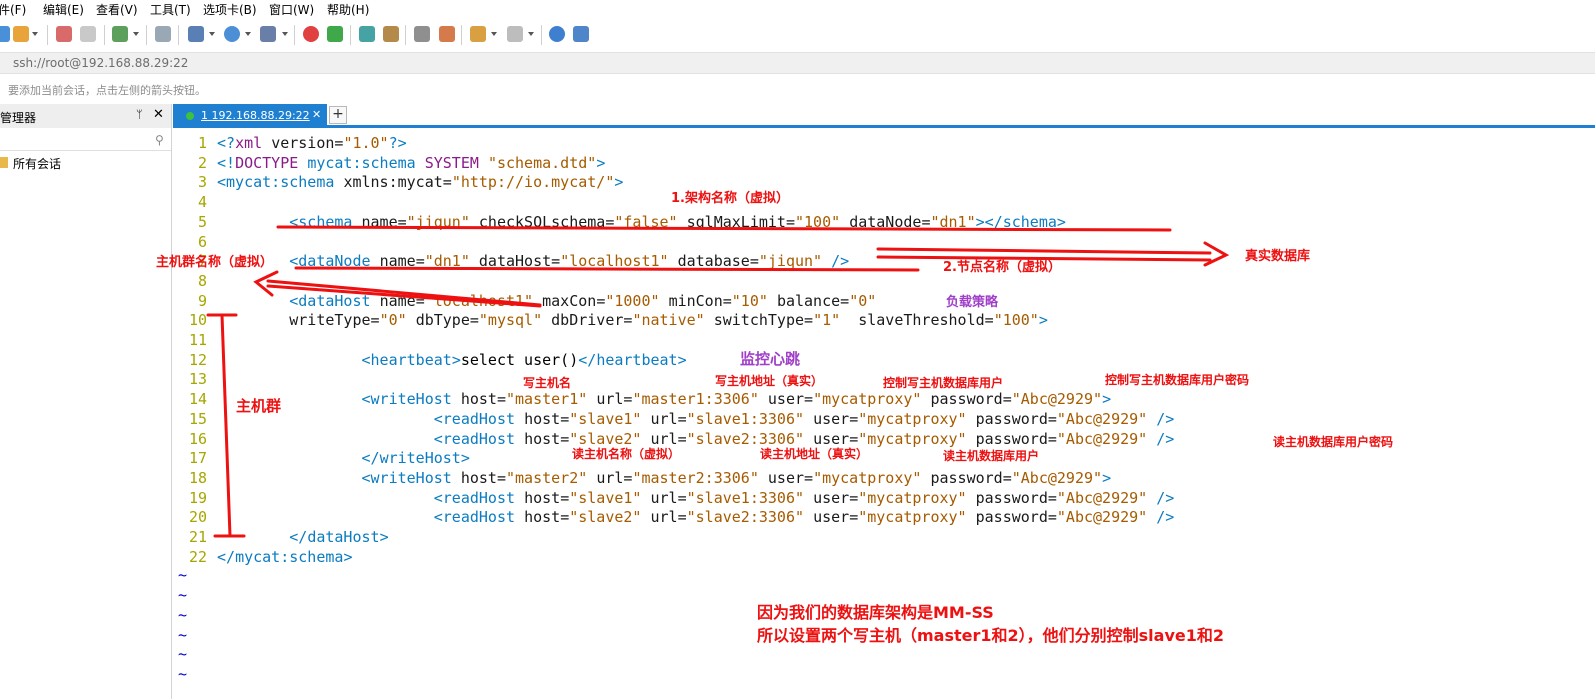 The width and height of the screenshot is (1595, 699). What do you see at coordinates (581, 34) in the screenshot?
I see `chat-icon` at bounding box center [581, 34].